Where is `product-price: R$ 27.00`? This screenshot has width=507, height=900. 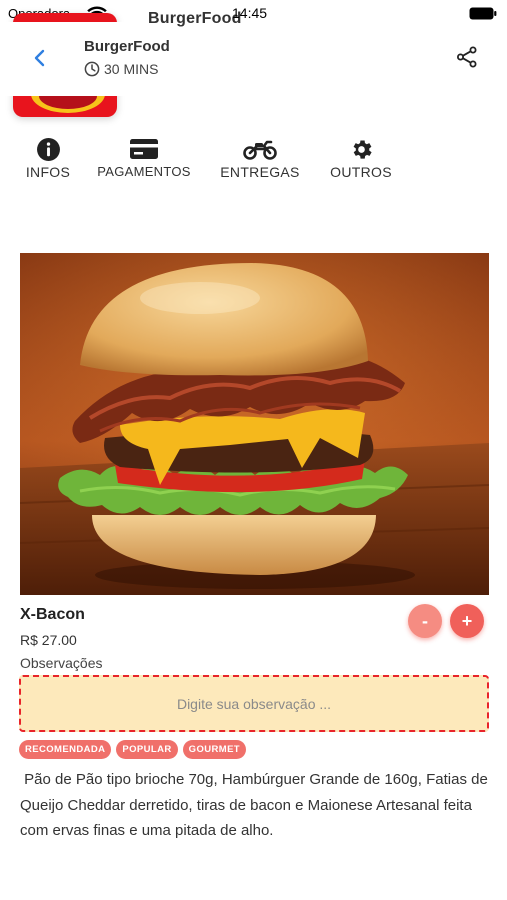
product-price: R$ 27.00 is located at coordinates (48, 640).